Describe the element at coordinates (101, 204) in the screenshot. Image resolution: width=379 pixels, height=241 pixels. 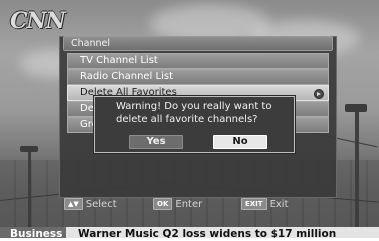
I see `select-hint-label: Select` at that location.